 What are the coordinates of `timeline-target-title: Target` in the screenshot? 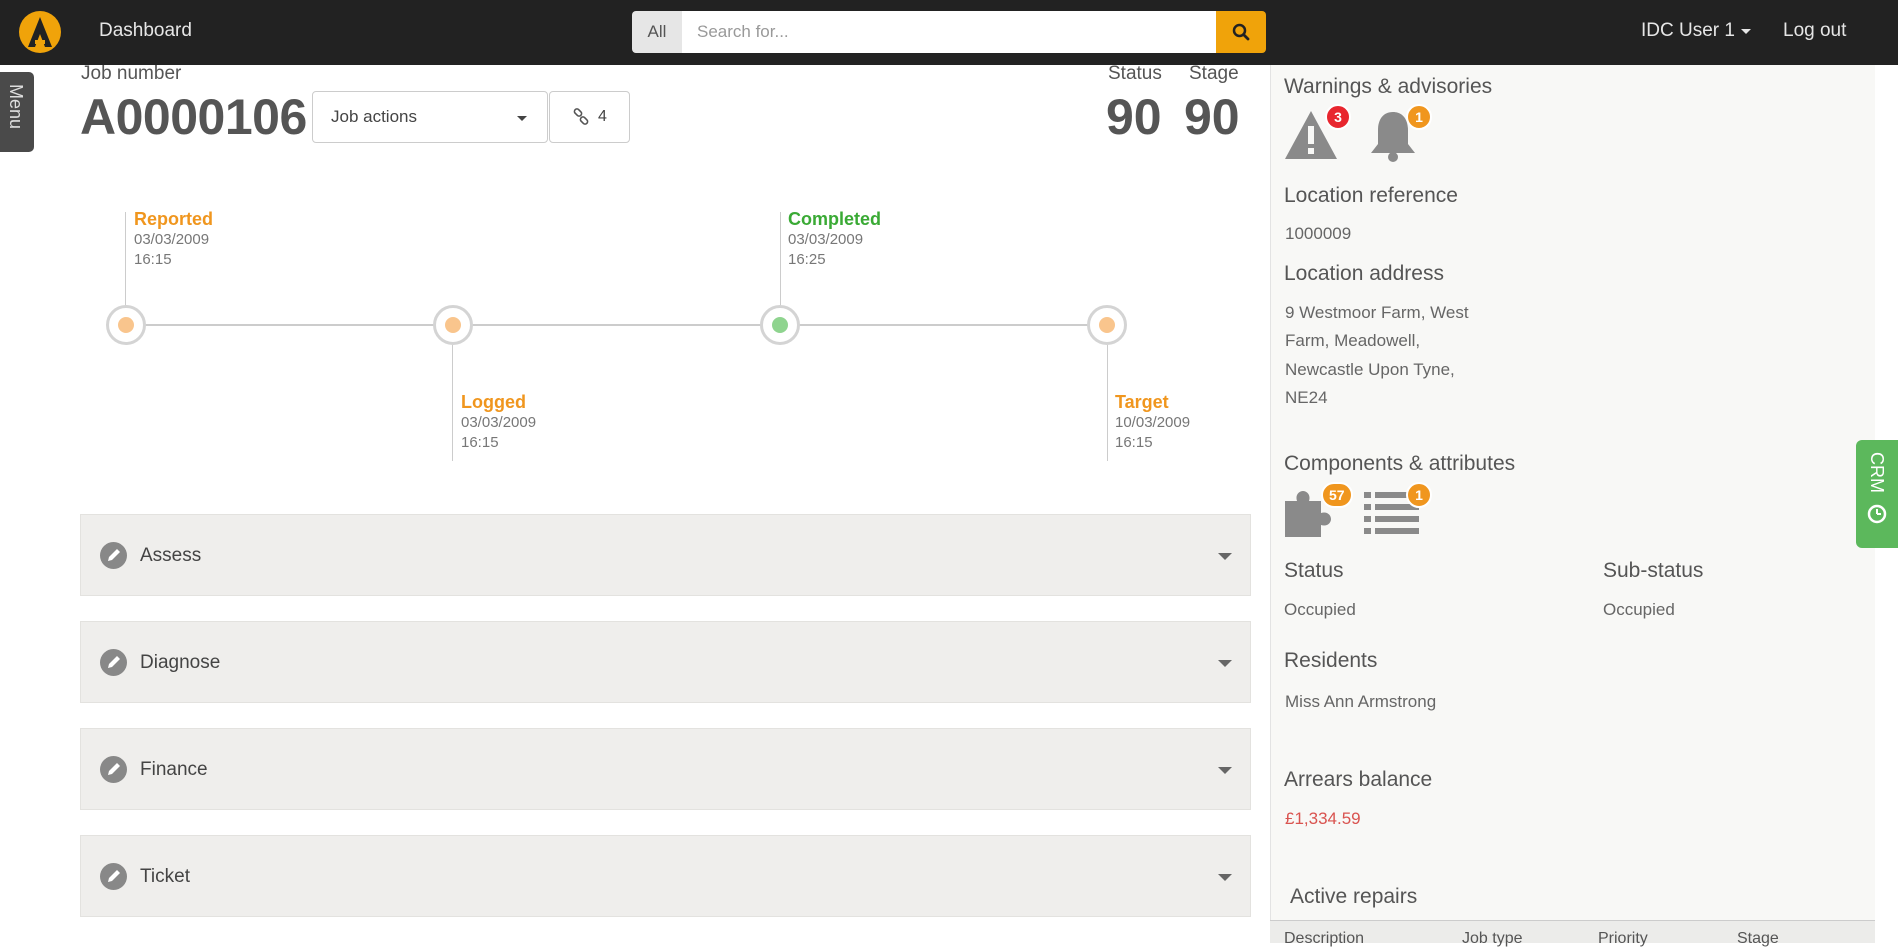 It's located at (1142, 402).